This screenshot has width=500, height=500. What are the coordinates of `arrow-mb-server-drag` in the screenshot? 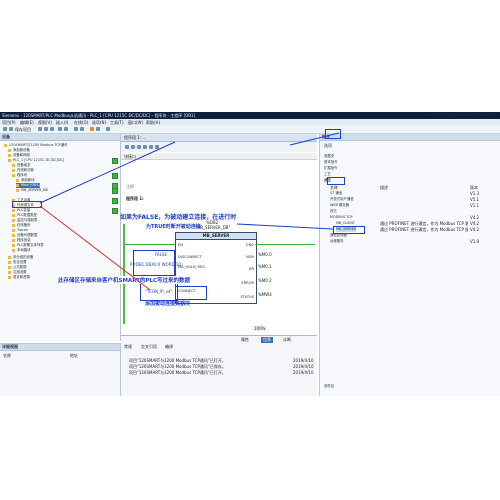 It's located at (285, 226).